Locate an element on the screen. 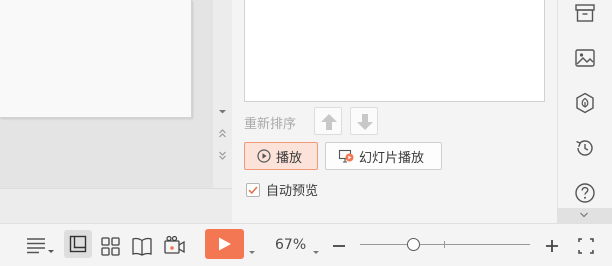 Image resolution: width=612 pixels, height=266 pixels. image-icon is located at coordinates (585, 58).